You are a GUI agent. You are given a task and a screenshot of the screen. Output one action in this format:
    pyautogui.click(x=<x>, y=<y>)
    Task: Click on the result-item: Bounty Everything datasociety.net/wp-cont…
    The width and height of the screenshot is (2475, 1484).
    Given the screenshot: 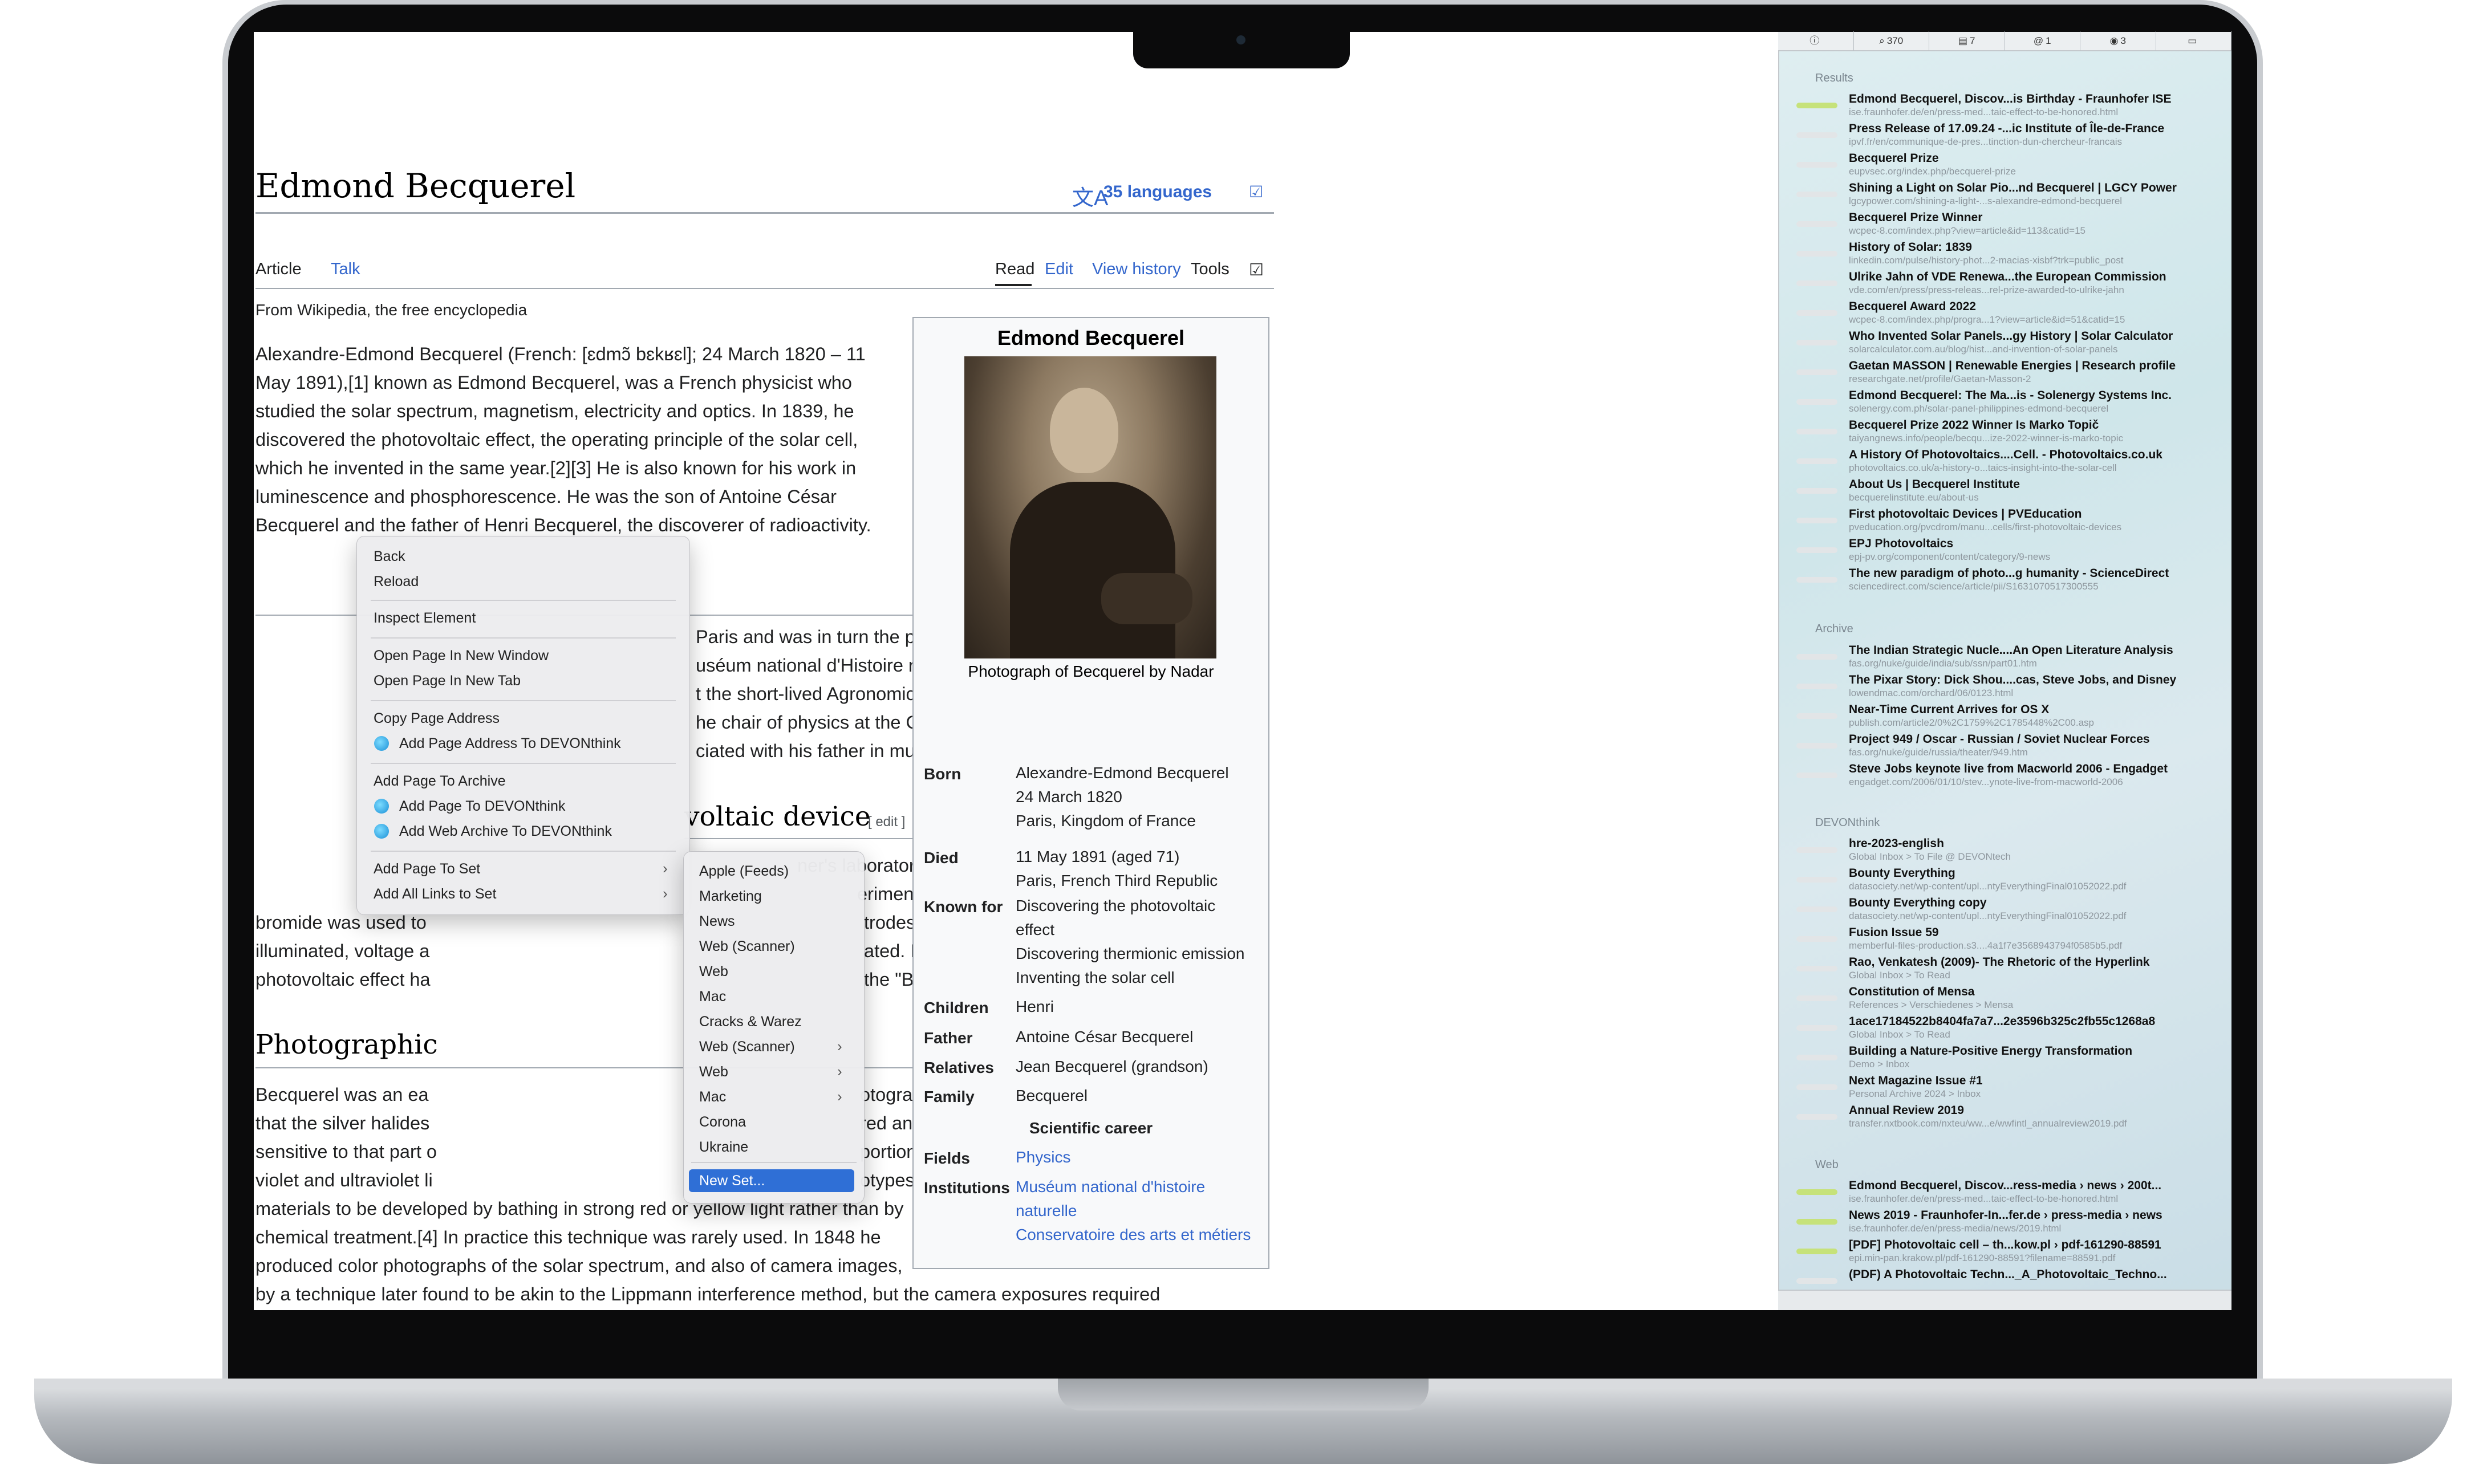 What is the action you would take?
    pyautogui.click(x=2007, y=880)
    